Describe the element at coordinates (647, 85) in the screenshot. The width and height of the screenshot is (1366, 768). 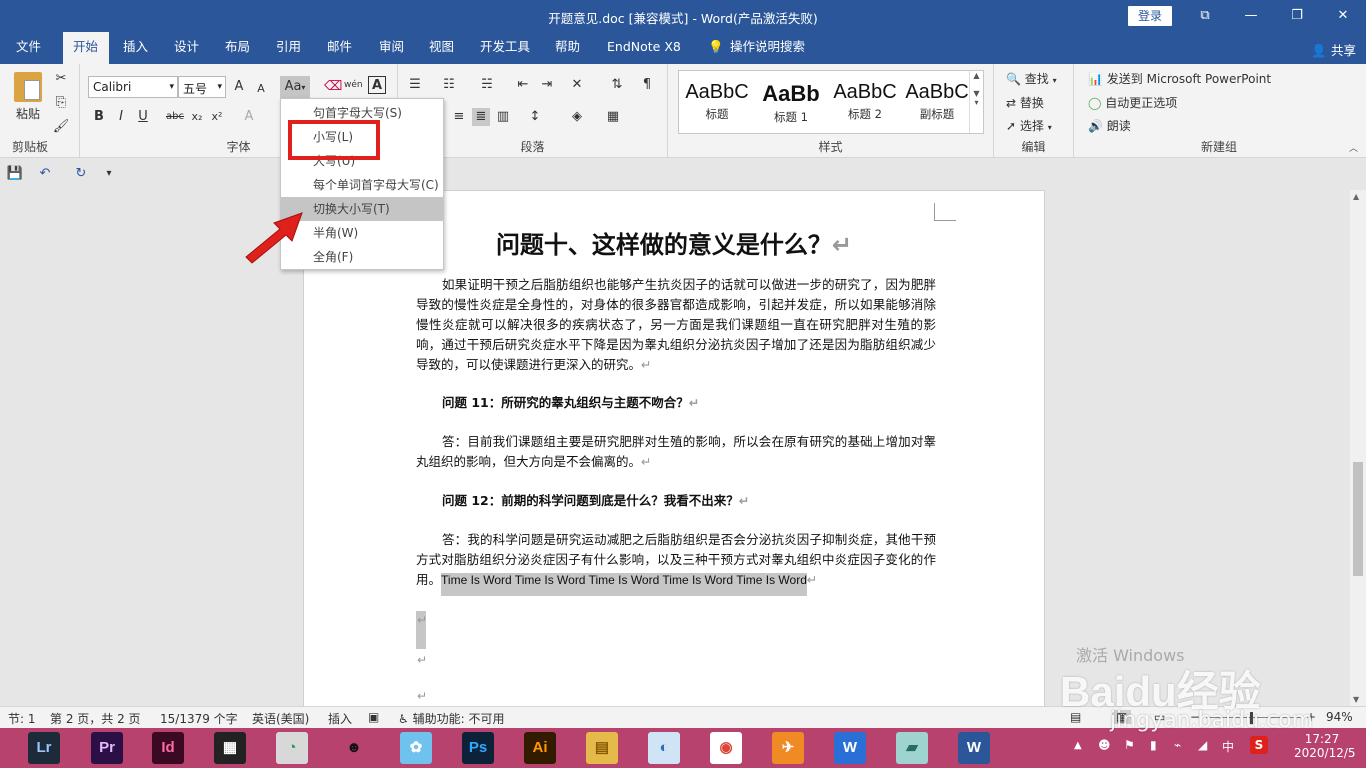
I see `show-marks-icon: ¶` at that location.